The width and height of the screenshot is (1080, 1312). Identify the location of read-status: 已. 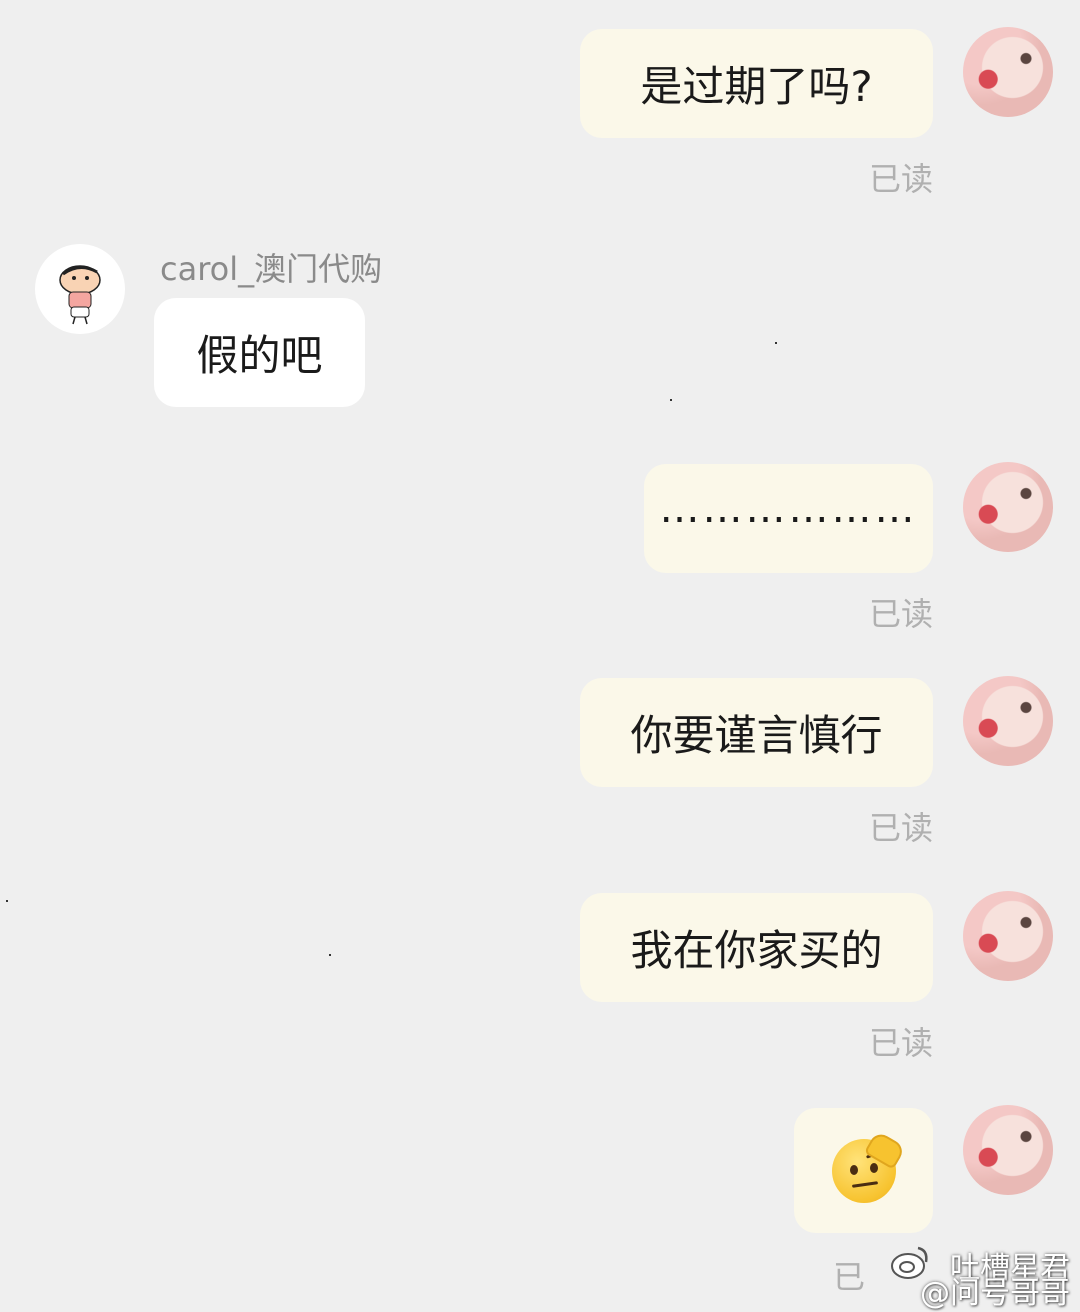
(848, 1277).